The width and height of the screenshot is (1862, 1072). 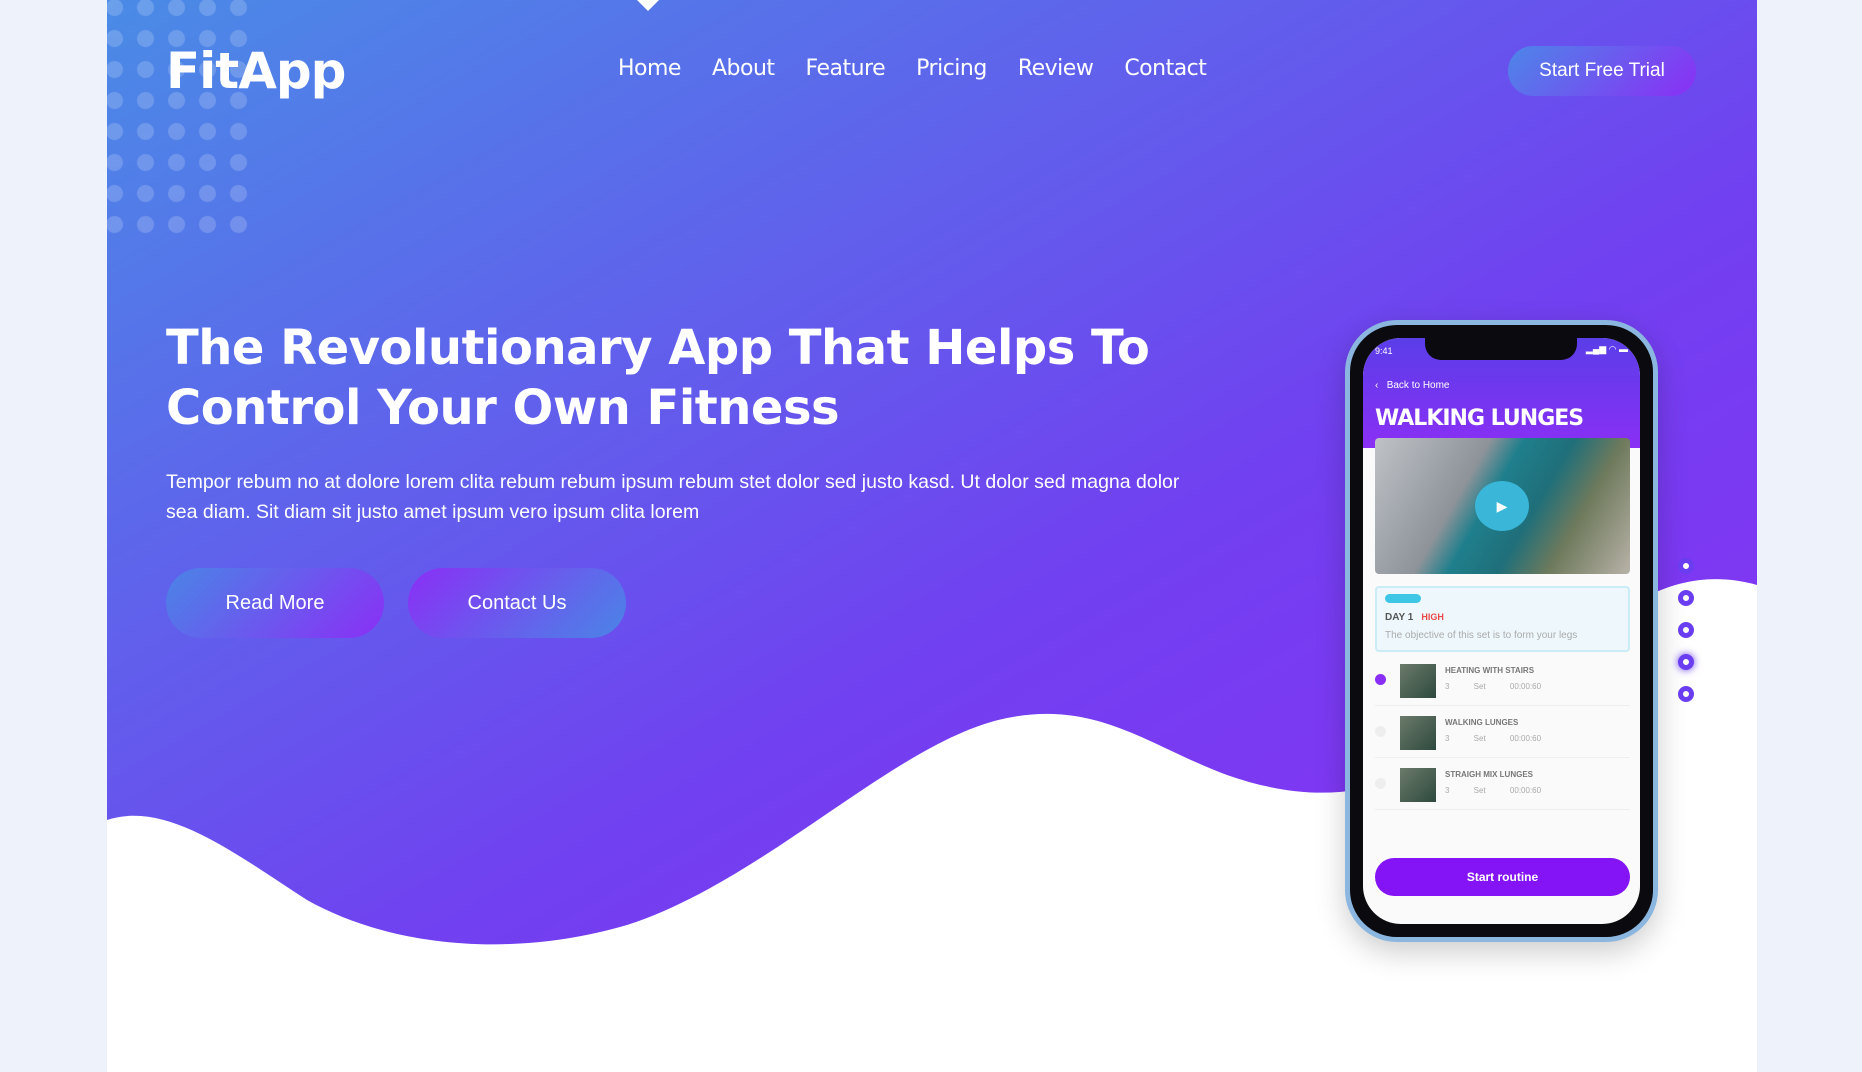 I want to click on tag-badge, so click(x=1403, y=598).